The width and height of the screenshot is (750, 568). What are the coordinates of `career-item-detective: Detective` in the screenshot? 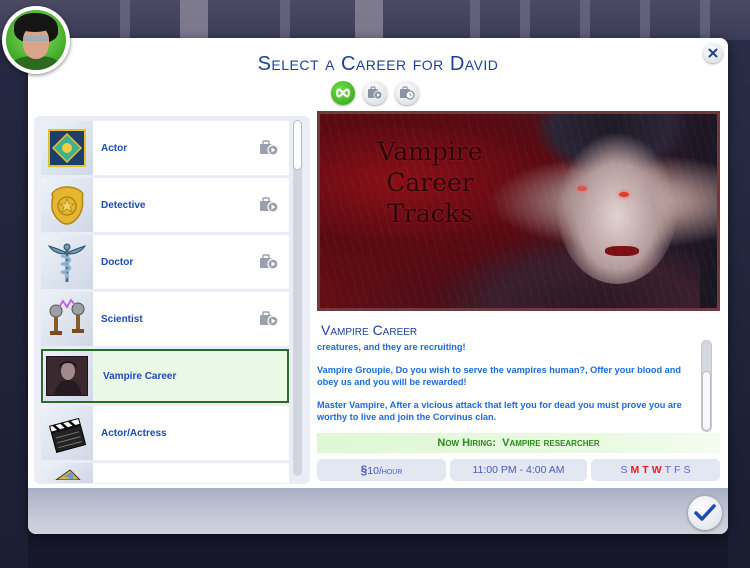 It's located at (165, 205).